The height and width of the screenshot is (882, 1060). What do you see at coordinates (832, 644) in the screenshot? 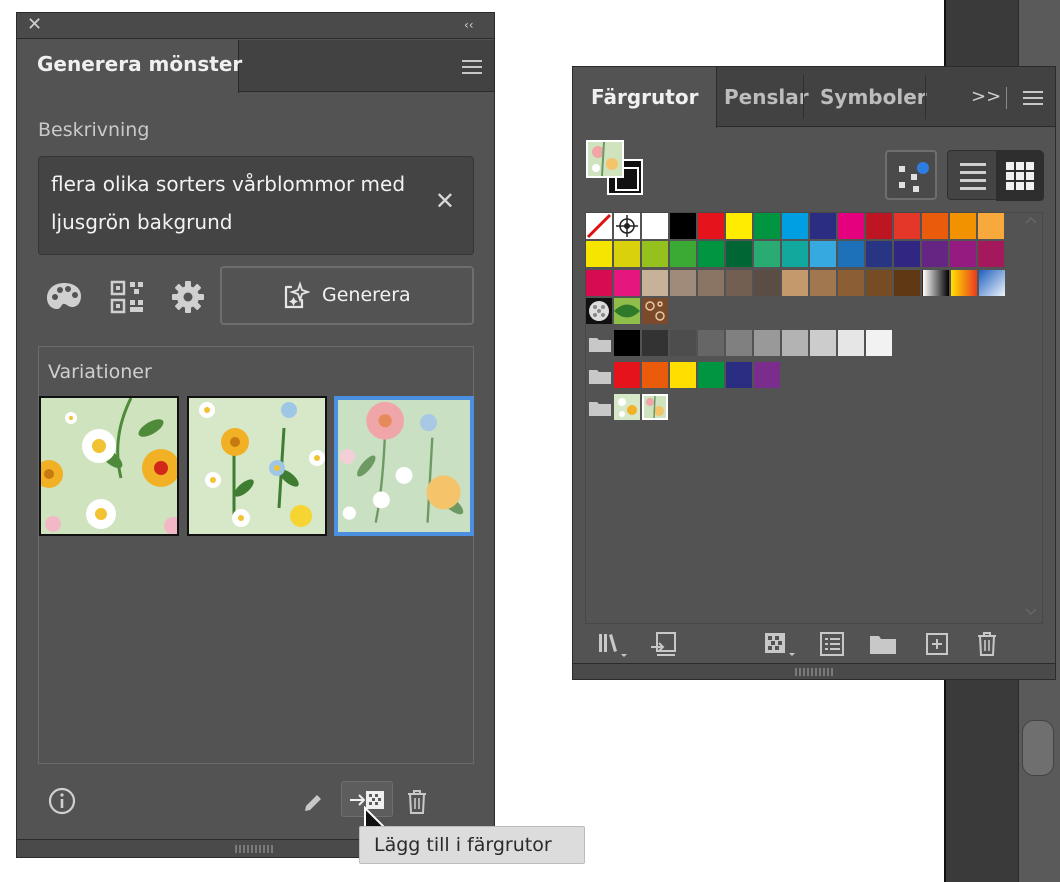
I see `swatch-options-icon` at bounding box center [832, 644].